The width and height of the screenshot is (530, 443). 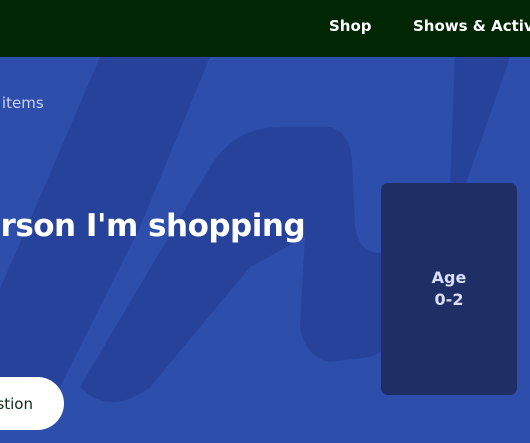 I want to click on title-line-2: :, so click(x=152, y=278).